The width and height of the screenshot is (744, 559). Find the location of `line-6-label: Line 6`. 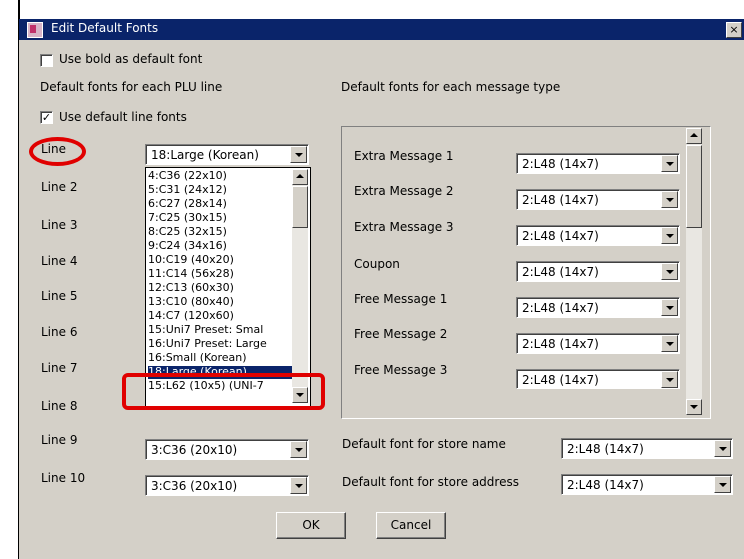

line-6-label: Line 6 is located at coordinates (59, 332).